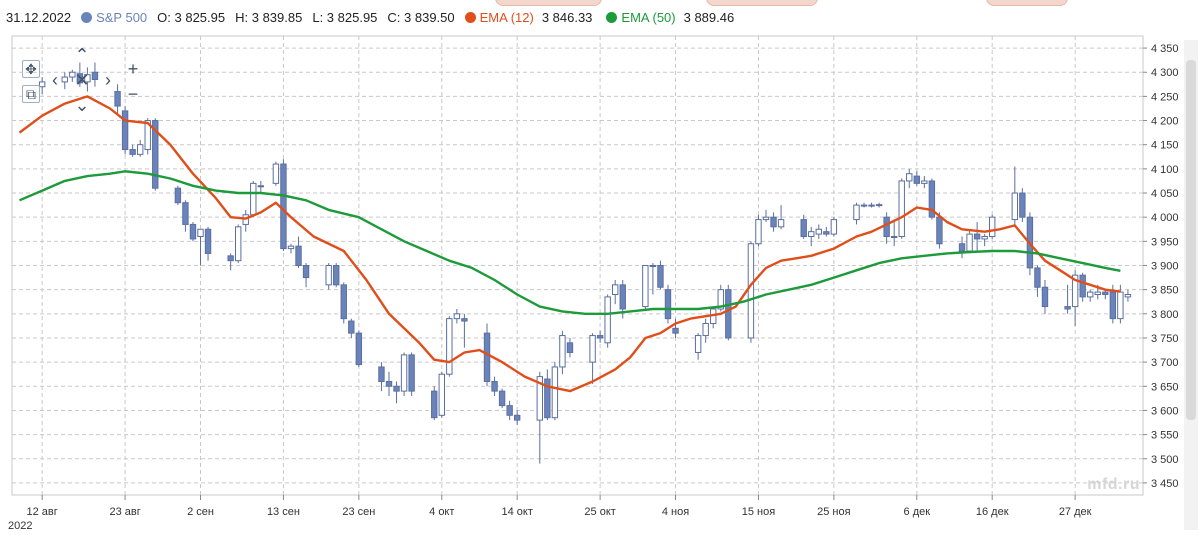 The height and width of the screenshot is (535, 1200). What do you see at coordinates (833, 512) in the screenshot?
I see `x-tick-label: 25 ноя` at bounding box center [833, 512].